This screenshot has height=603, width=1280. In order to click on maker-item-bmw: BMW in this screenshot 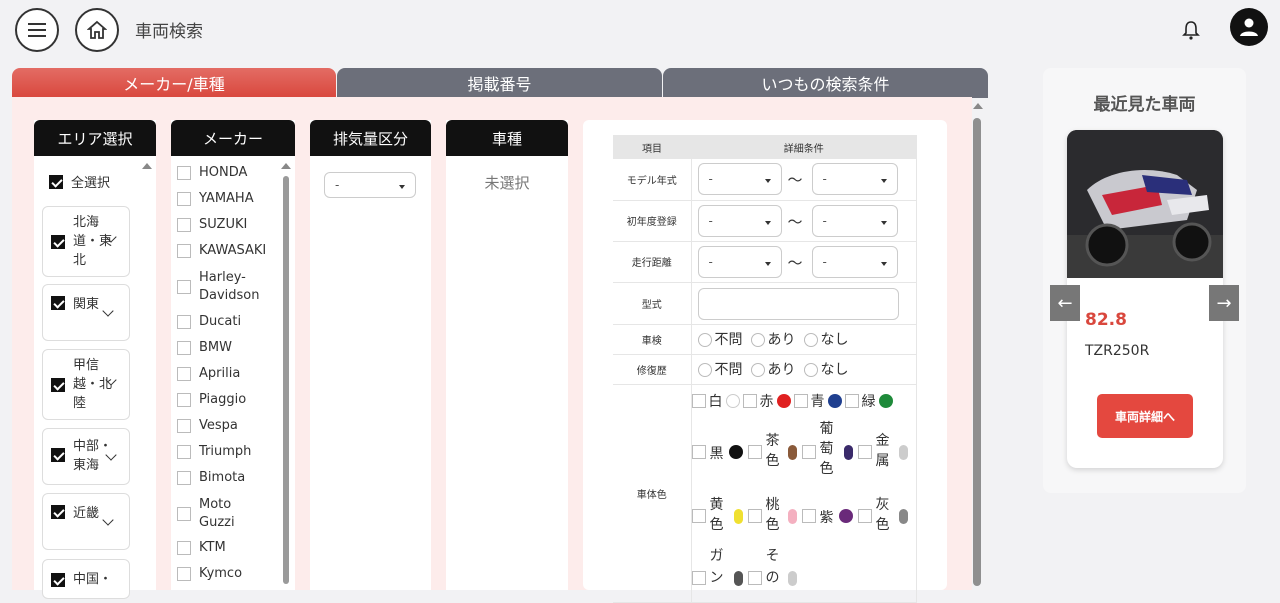, I will do `click(204, 347)`.